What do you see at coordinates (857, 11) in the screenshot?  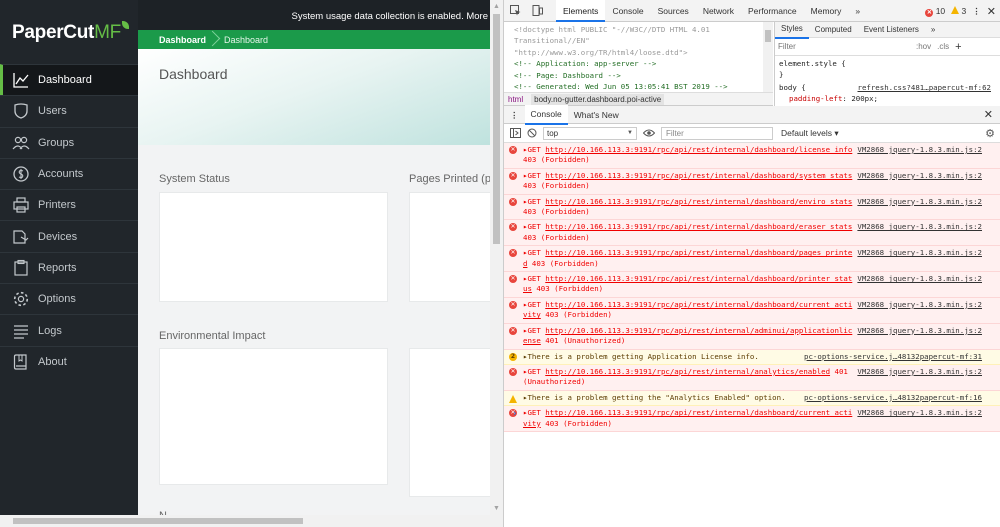 I see `more-tabs-icon: »` at bounding box center [857, 11].